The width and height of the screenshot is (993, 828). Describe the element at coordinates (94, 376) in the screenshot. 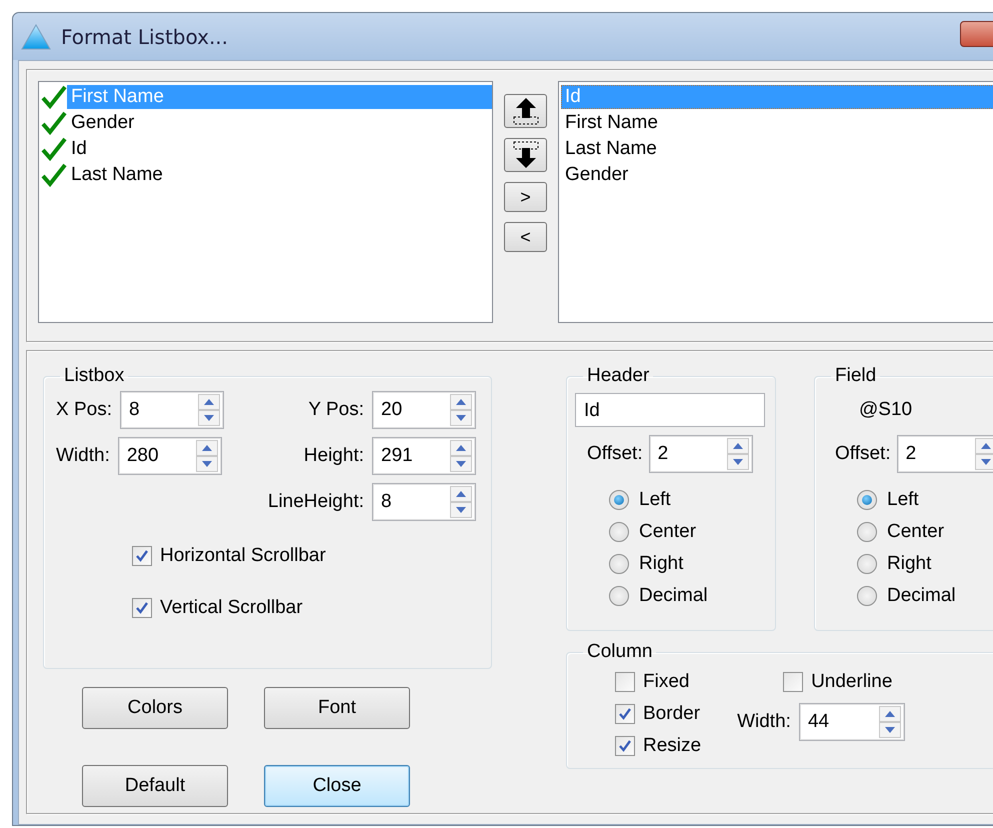

I see `group-title: Listbox` at that location.